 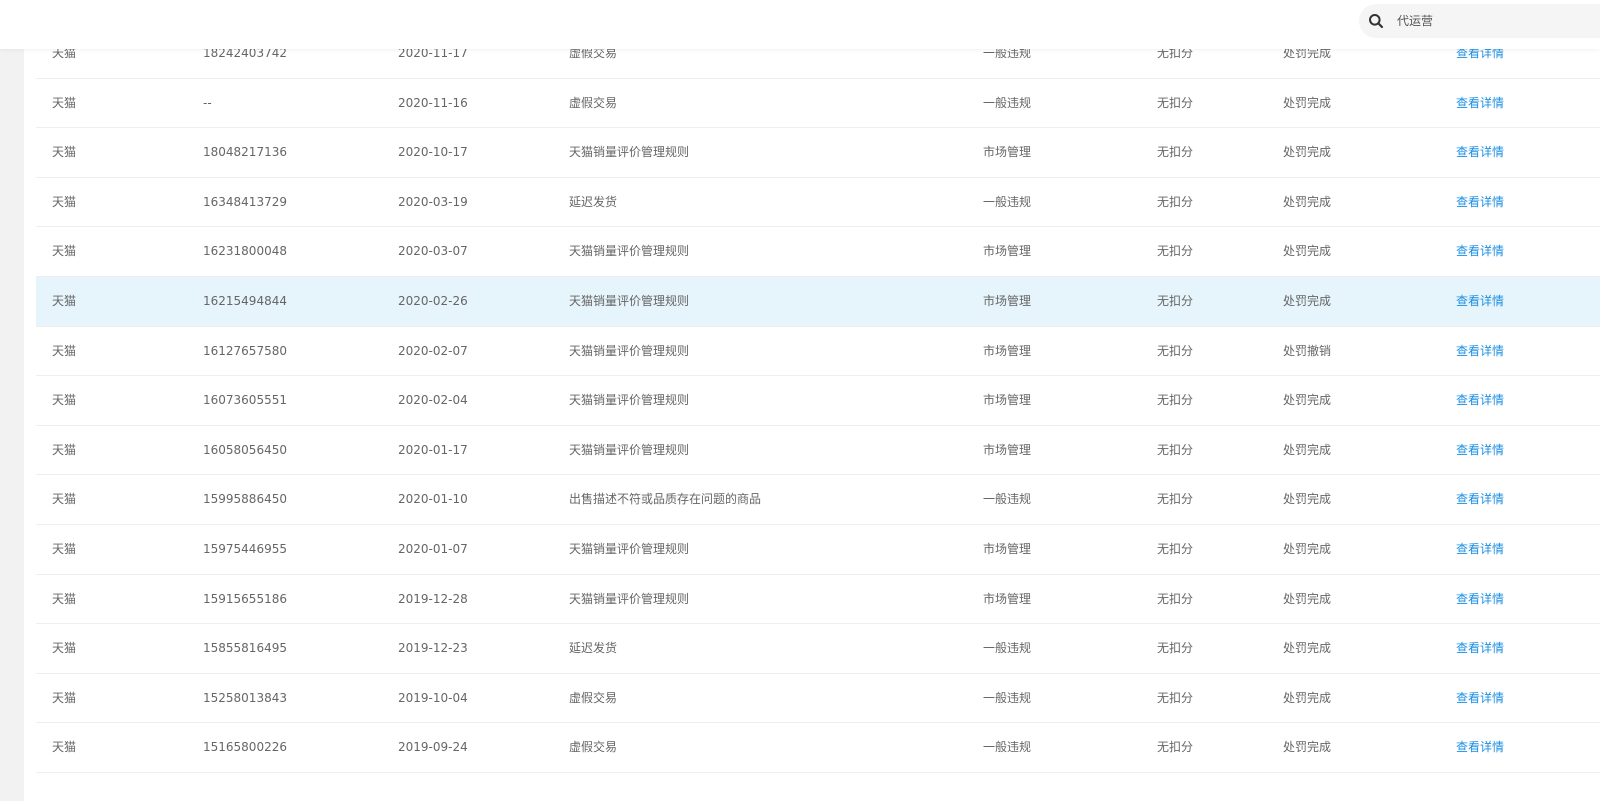 What do you see at coordinates (207, 102) in the screenshot?
I see `record-id-cell: --` at bounding box center [207, 102].